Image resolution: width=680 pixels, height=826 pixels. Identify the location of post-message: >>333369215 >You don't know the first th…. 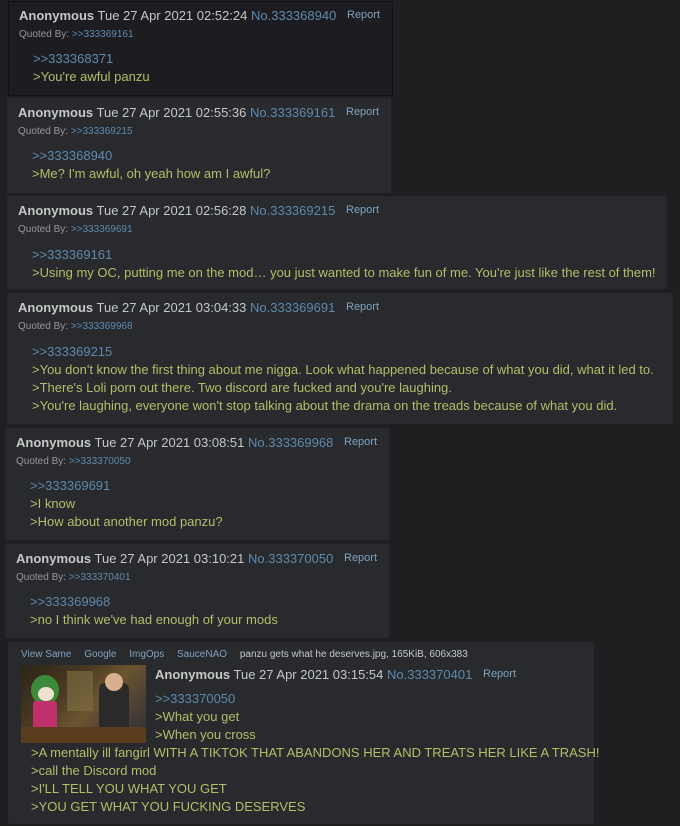
(343, 379).